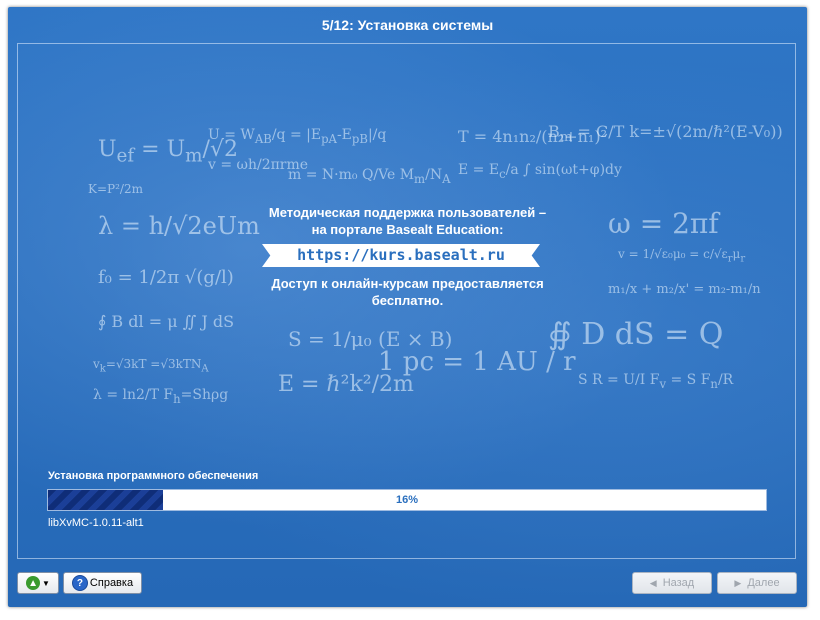 This screenshot has height=620, width=820. Describe the element at coordinates (79, 583) in the screenshot. I see `help-icon: ?` at that location.